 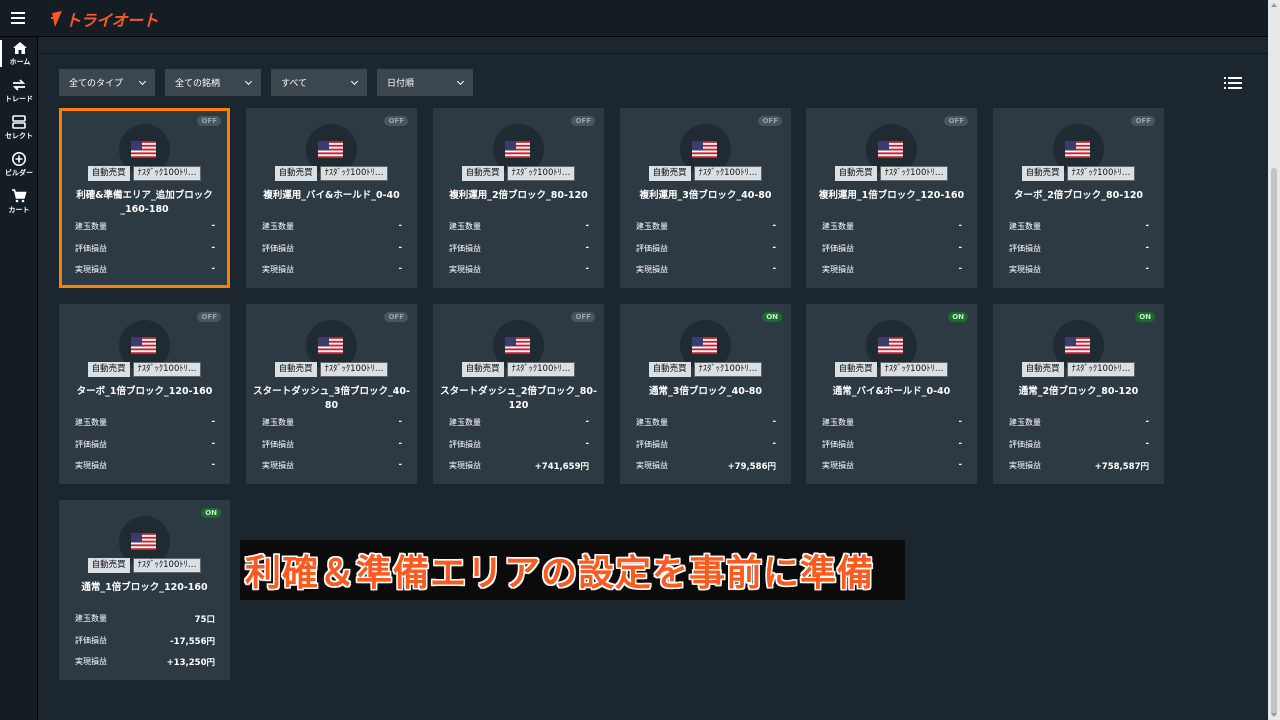 What do you see at coordinates (19, 127) in the screenshot?
I see `sidebar-item-select: セレクト` at bounding box center [19, 127].